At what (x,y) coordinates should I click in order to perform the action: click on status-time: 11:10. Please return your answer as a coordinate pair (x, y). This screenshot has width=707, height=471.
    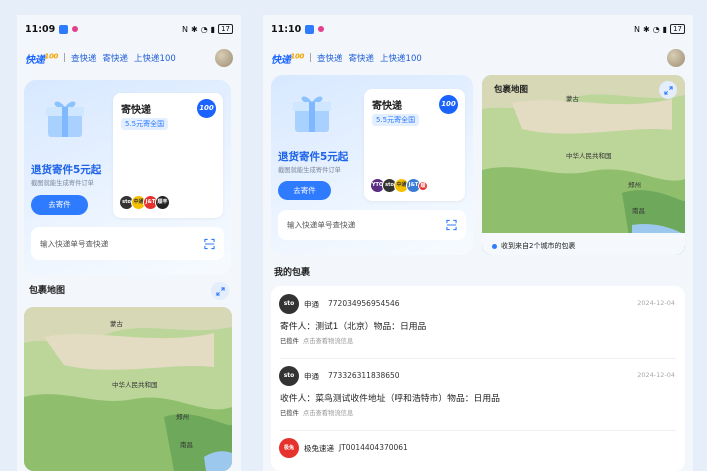
    Looking at the image, I should click on (286, 29).